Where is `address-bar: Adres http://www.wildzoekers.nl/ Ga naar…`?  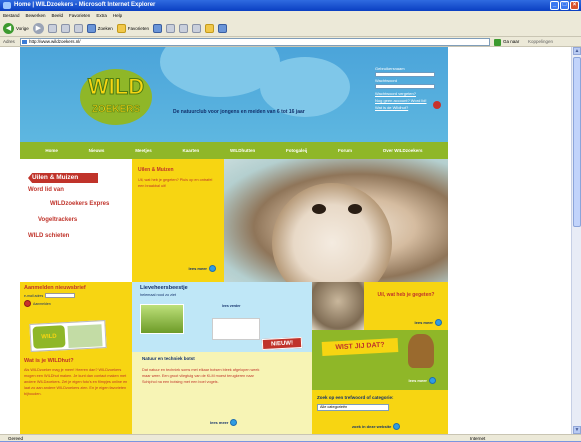 address-bar: Adres http://www.wildzoekers.nl/ Ga naar… is located at coordinates (290, 42).